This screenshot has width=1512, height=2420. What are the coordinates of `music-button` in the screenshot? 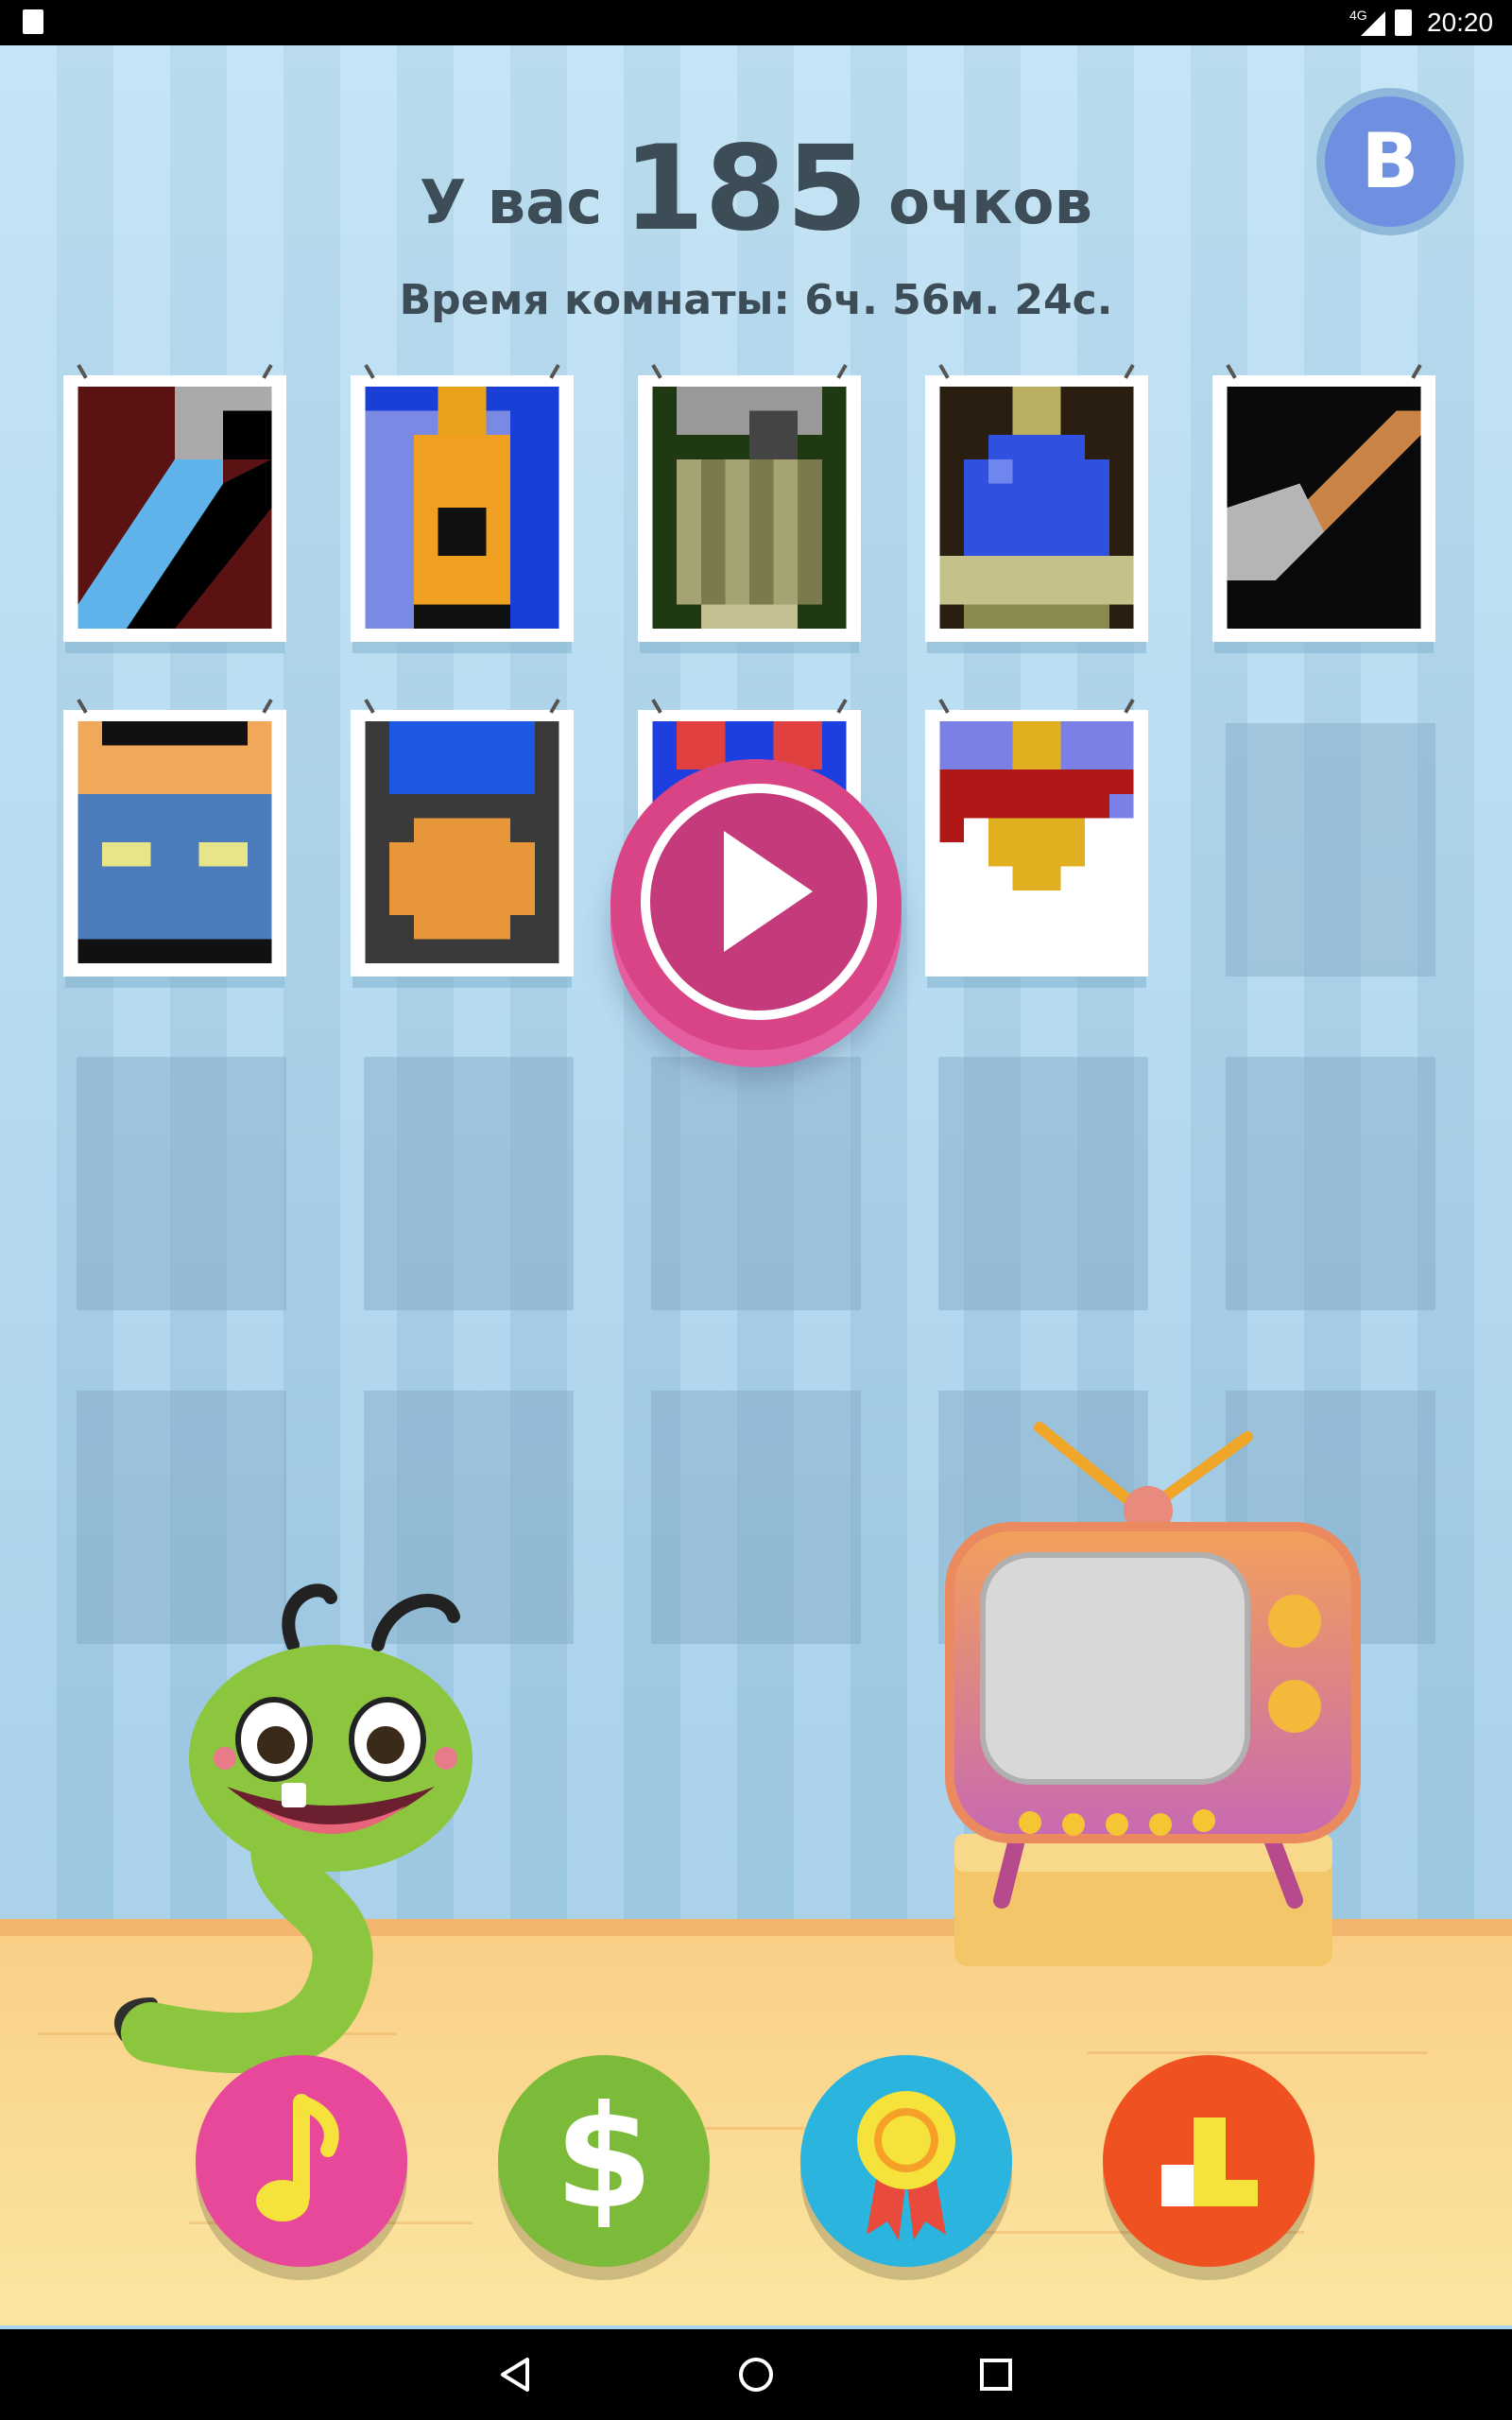 It's located at (301, 2161).